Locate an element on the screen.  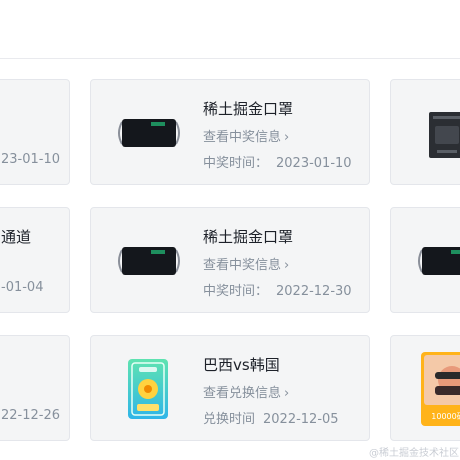
prize-title: 巴西vs韩国 is located at coordinates (241, 365).